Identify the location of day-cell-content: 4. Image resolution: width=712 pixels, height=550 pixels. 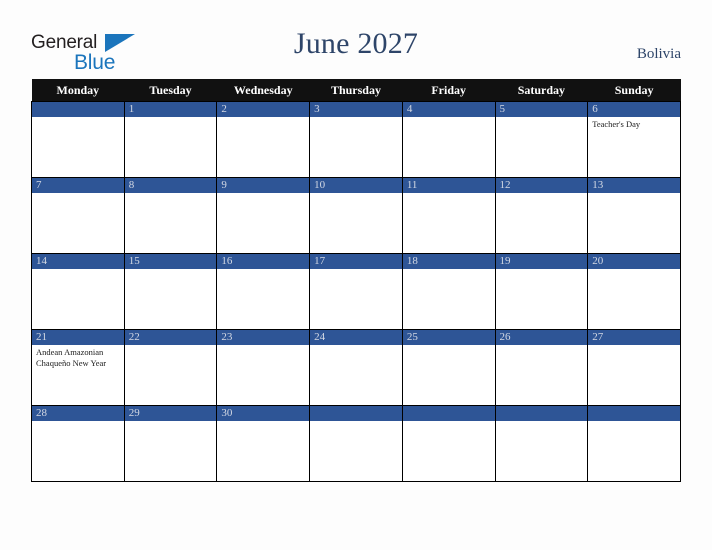
(448, 139).